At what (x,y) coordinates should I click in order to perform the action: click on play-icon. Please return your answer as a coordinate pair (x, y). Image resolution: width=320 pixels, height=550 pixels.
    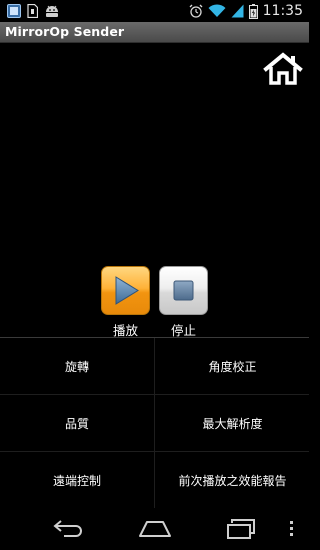
    Looking at the image, I should click on (127, 290).